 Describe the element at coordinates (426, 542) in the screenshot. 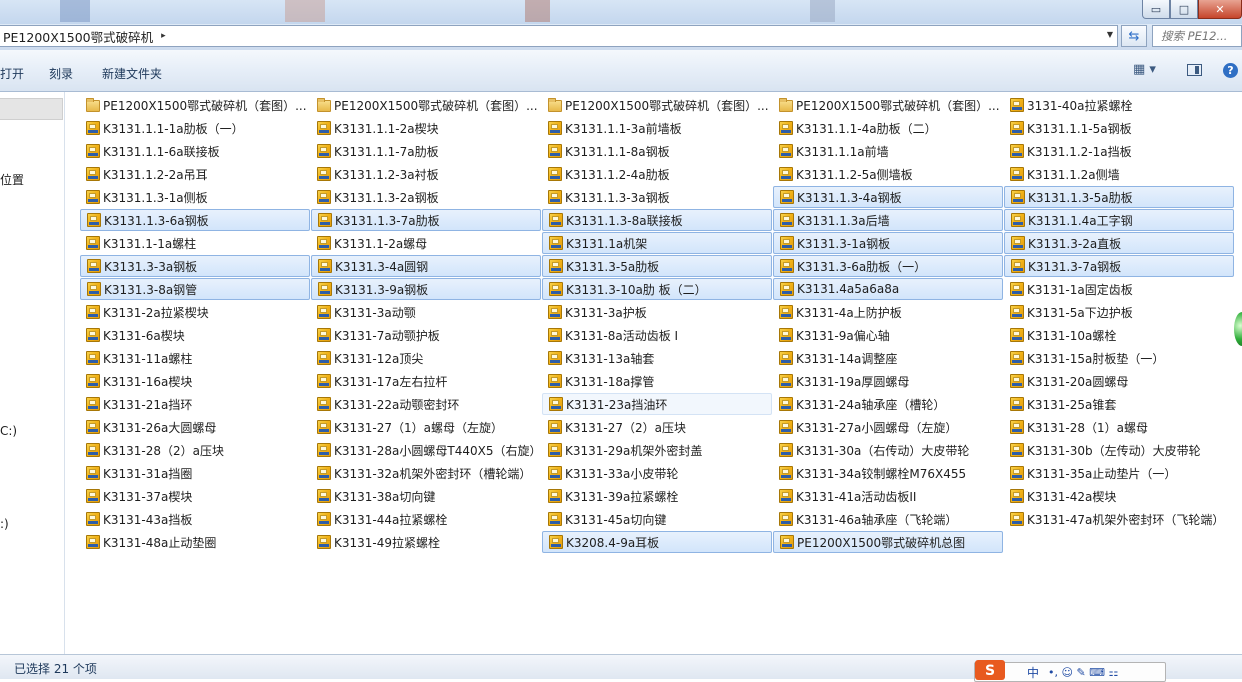

I see `file-item: K3131-49拉紧螺栓` at that location.